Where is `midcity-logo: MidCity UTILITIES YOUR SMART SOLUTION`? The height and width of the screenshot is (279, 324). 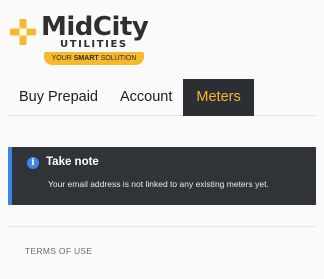 midcity-logo: MidCity UTILITIES YOUR SMART SOLUTION is located at coordinates (83, 36).